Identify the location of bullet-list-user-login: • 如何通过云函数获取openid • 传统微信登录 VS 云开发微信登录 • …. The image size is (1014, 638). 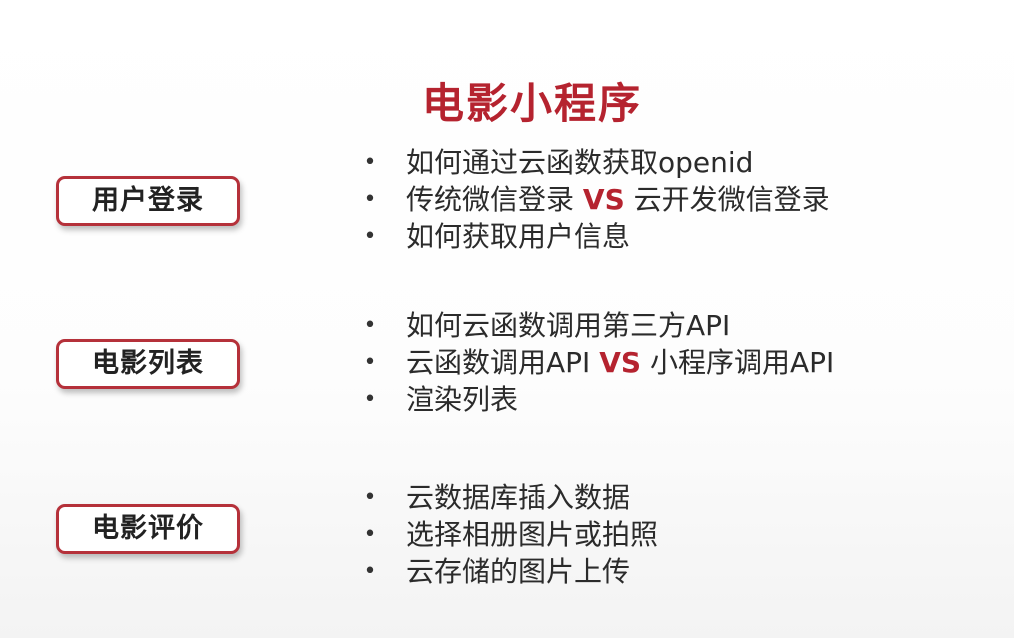
(595, 199).